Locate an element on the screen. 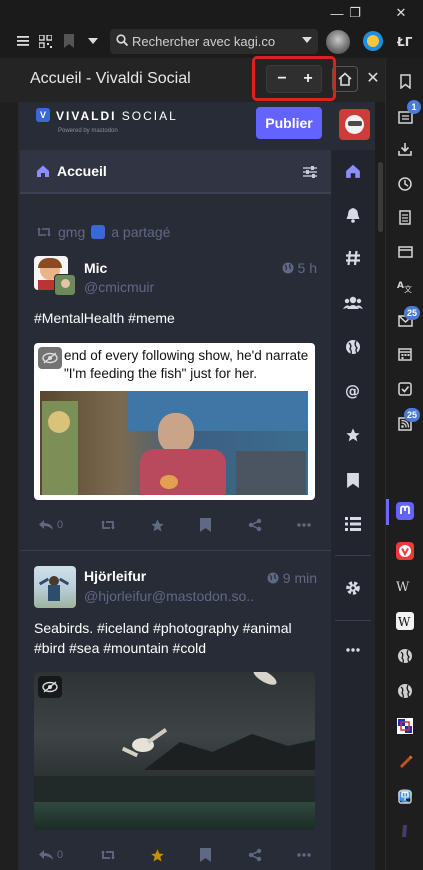 The height and width of the screenshot is (870, 423). nav-lists-icon is located at coordinates (353, 524).